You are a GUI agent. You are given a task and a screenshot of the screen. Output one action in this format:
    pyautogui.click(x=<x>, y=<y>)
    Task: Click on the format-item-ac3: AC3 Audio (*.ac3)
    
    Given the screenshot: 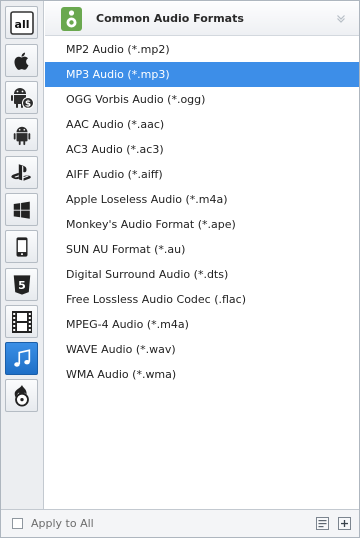 What is the action you would take?
    pyautogui.click(x=202, y=149)
    